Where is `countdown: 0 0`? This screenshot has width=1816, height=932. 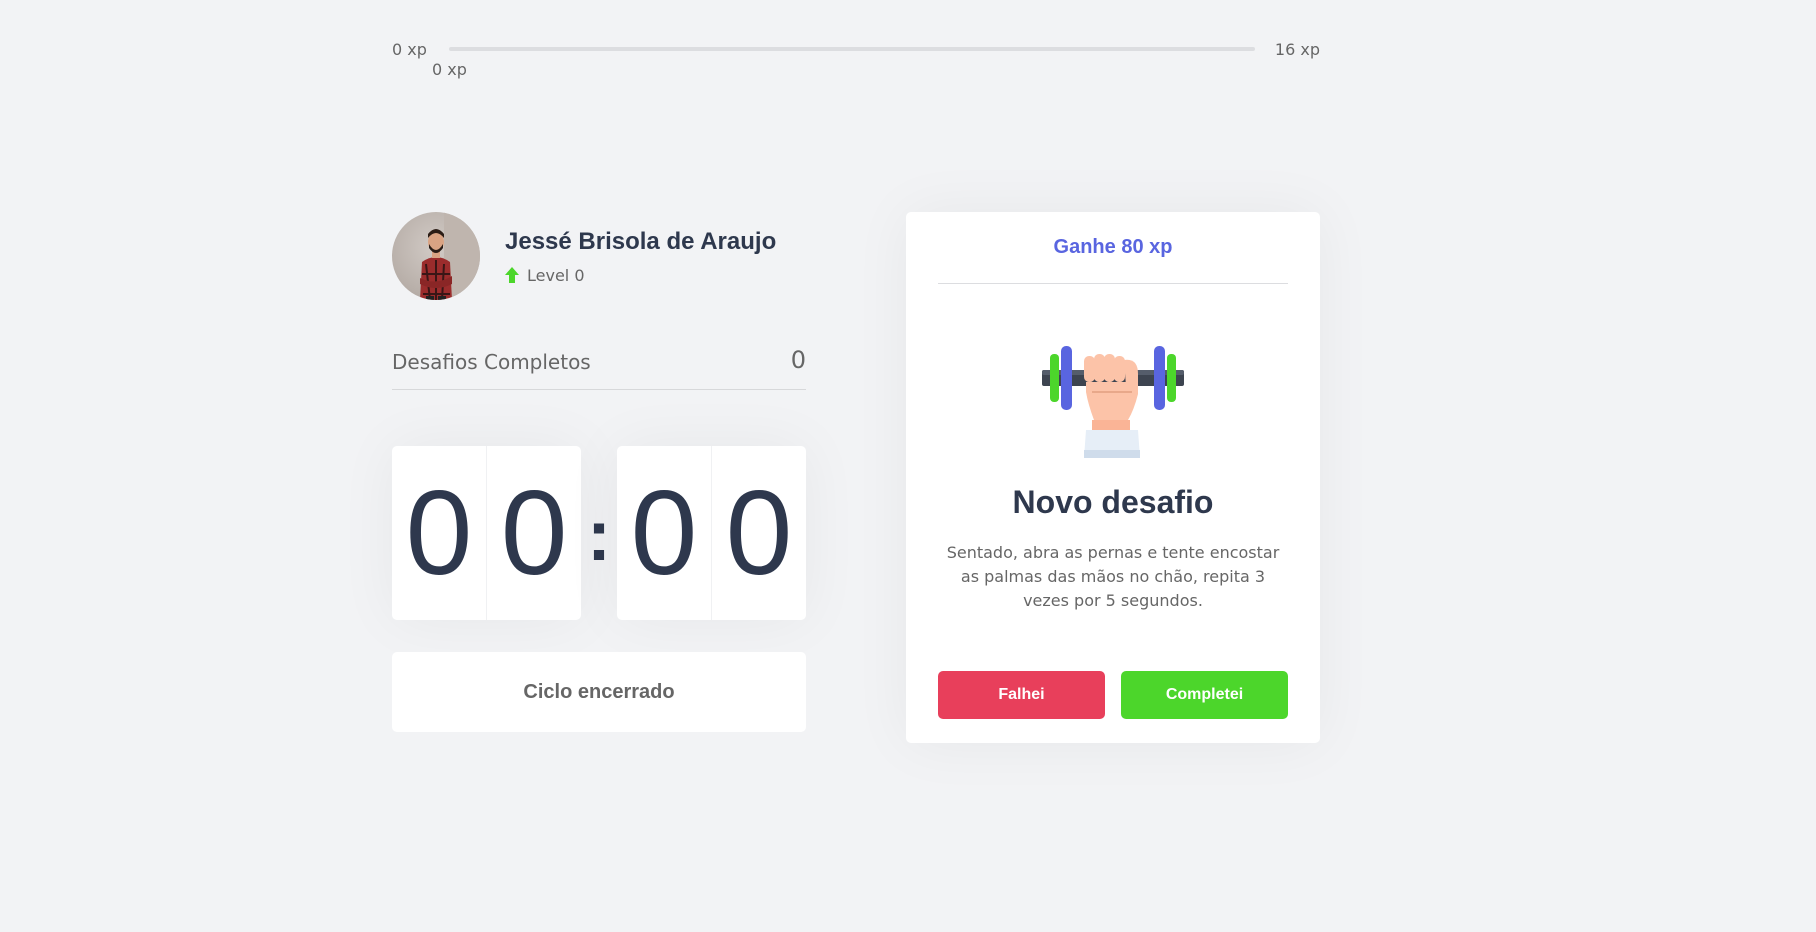
countdown: 0 0 is located at coordinates (599, 533).